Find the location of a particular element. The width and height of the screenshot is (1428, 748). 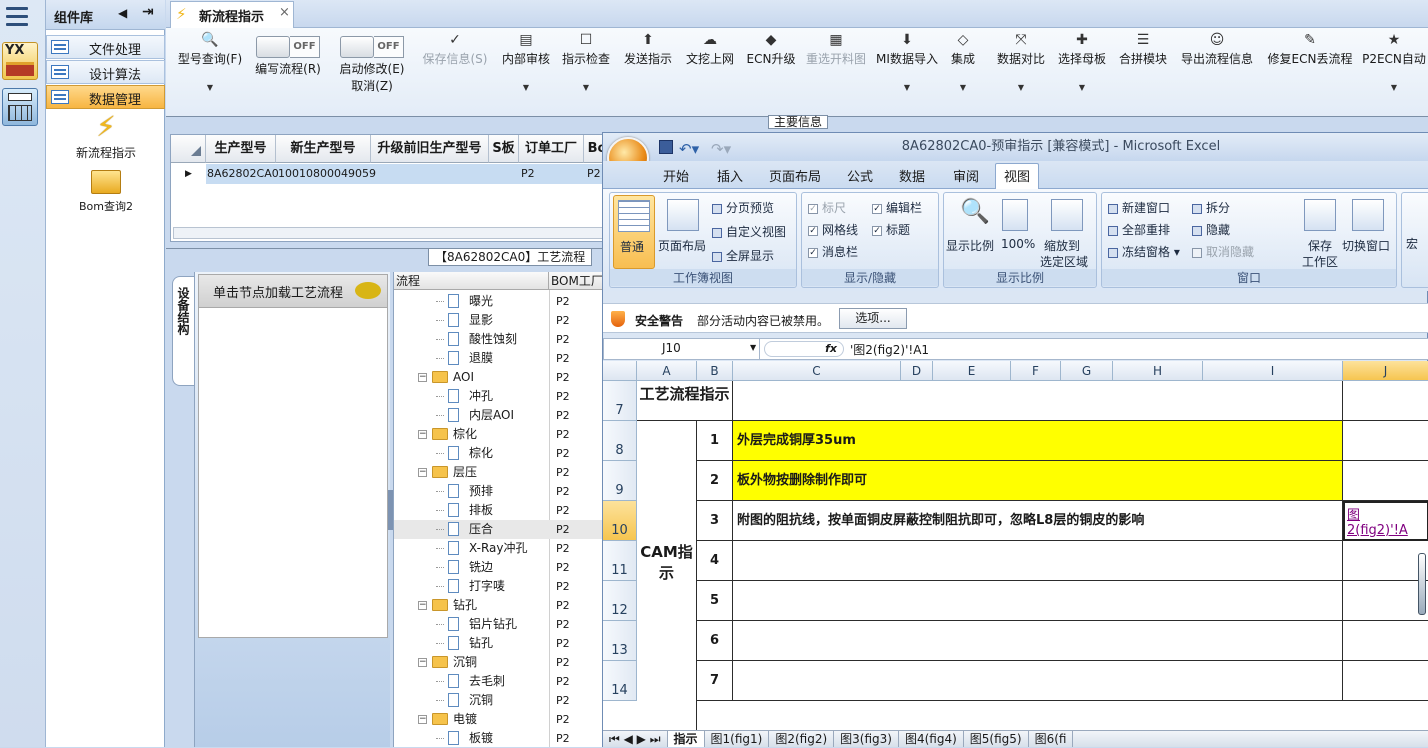

toolbar-button-3: ☁ 文挖上网 is located at coordinates (710, 72).